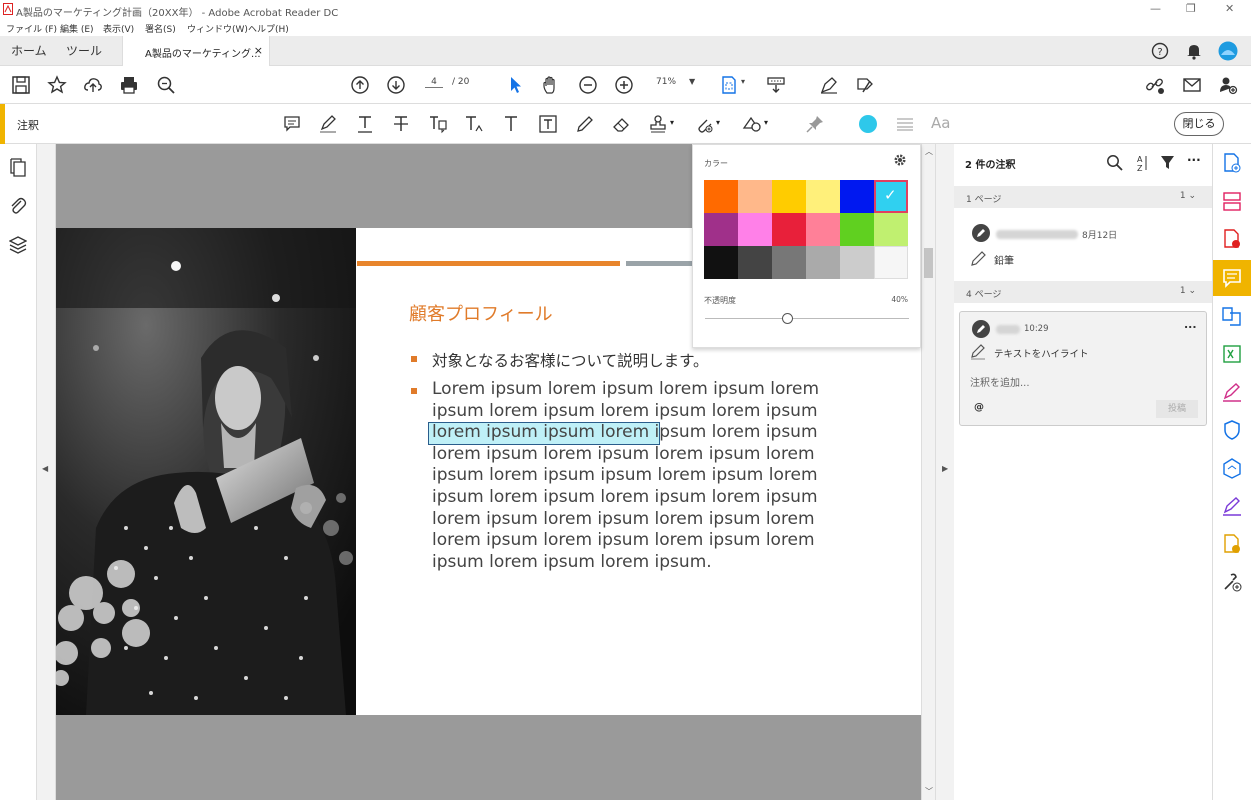 This screenshot has width=1251, height=800. Describe the element at coordinates (396, 85) in the screenshot. I see `next-page-icon` at that location.